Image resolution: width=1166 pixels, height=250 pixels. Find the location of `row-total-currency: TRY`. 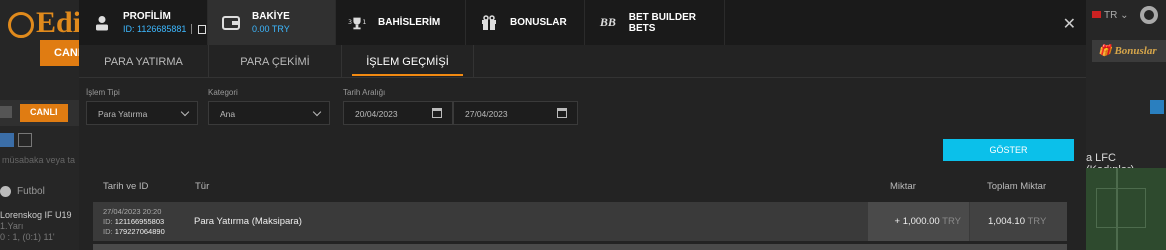

row-total-currency: TRY is located at coordinates (1037, 221).